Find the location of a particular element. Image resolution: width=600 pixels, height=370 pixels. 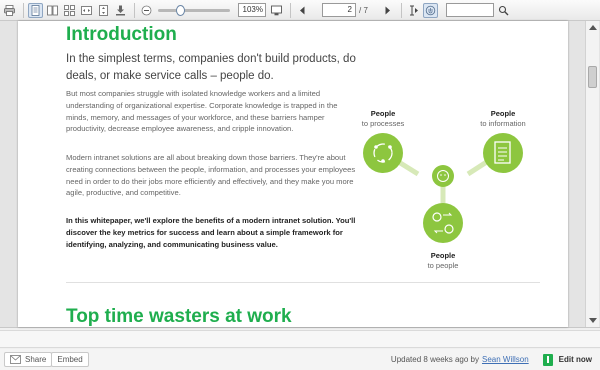

page-number-field: 2 is located at coordinates (339, 10).